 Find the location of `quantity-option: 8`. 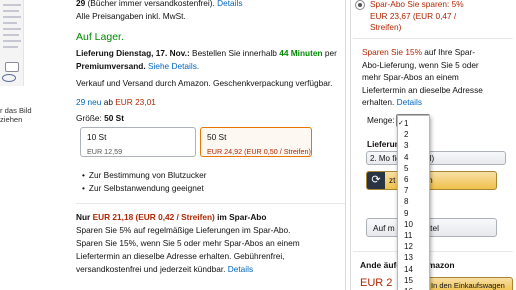

quantity-option: 8 is located at coordinates (413, 201).